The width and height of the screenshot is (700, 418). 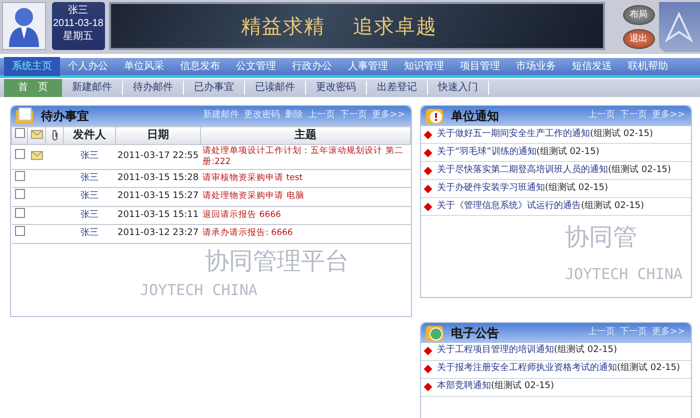 What do you see at coordinates (424, 66) in the screenshot?
I see `nav-tab: 知识管理` at bounding box center [424, 66].